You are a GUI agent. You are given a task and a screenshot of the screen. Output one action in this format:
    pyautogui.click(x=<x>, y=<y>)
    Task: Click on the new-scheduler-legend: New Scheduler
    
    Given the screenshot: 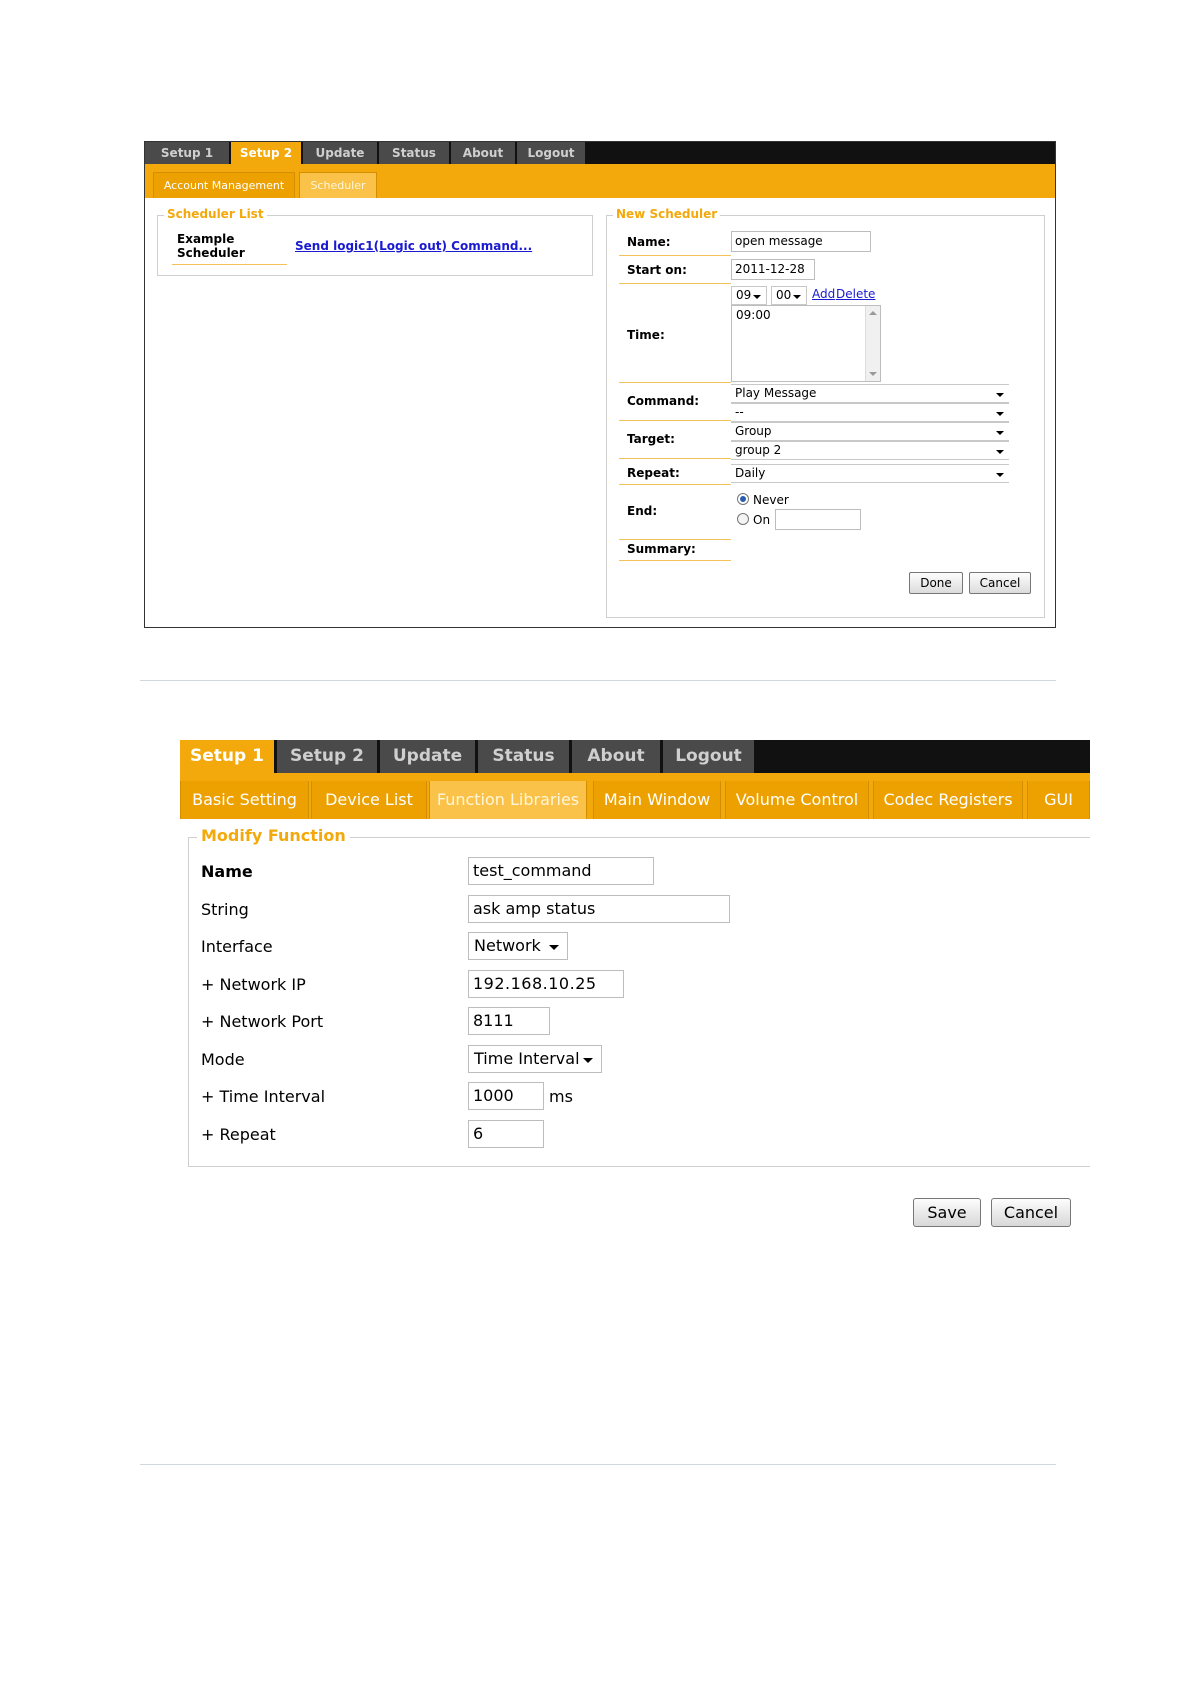 What is the action you would take?
    pyautogui.click(x=667, y=214)
    